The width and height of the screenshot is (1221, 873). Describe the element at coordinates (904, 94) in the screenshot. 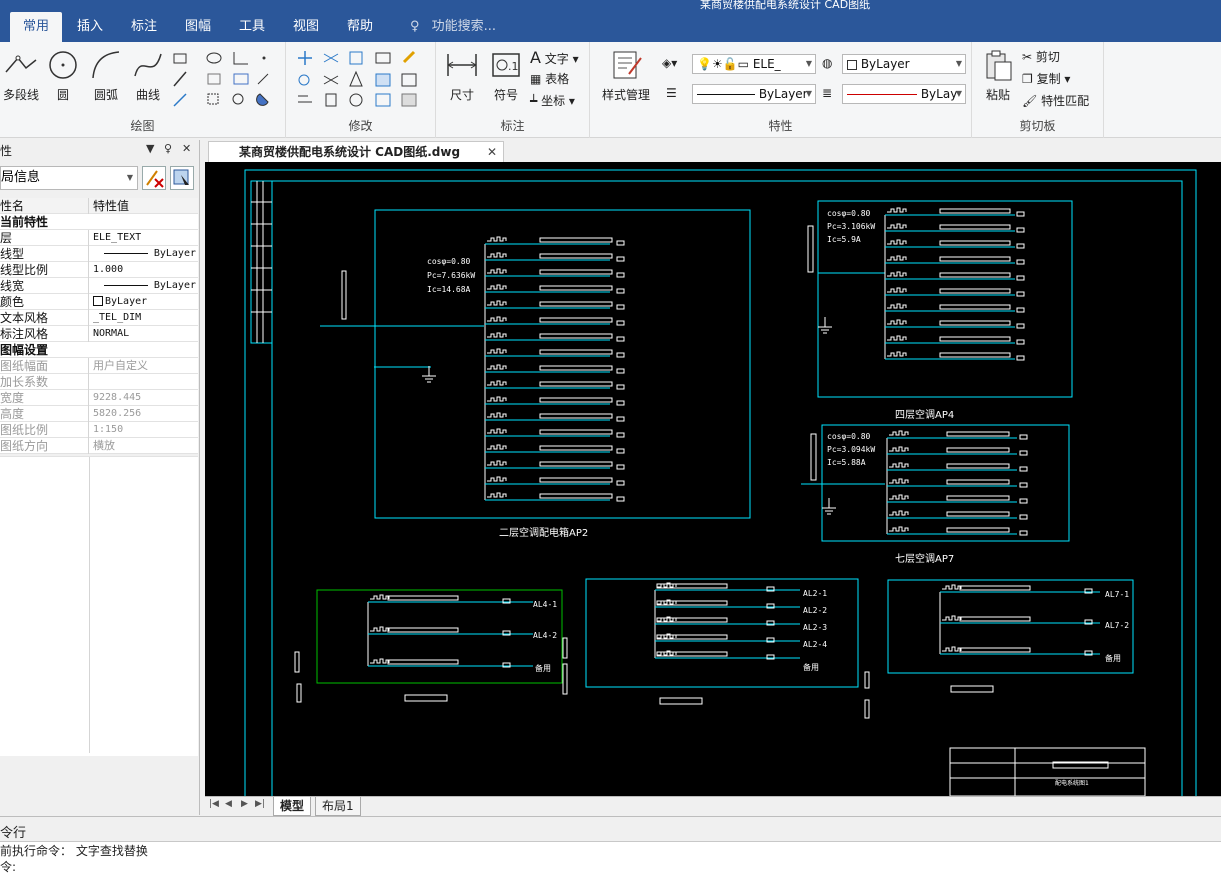

I see `lineweight-combo: ByLay ▼` at that location.